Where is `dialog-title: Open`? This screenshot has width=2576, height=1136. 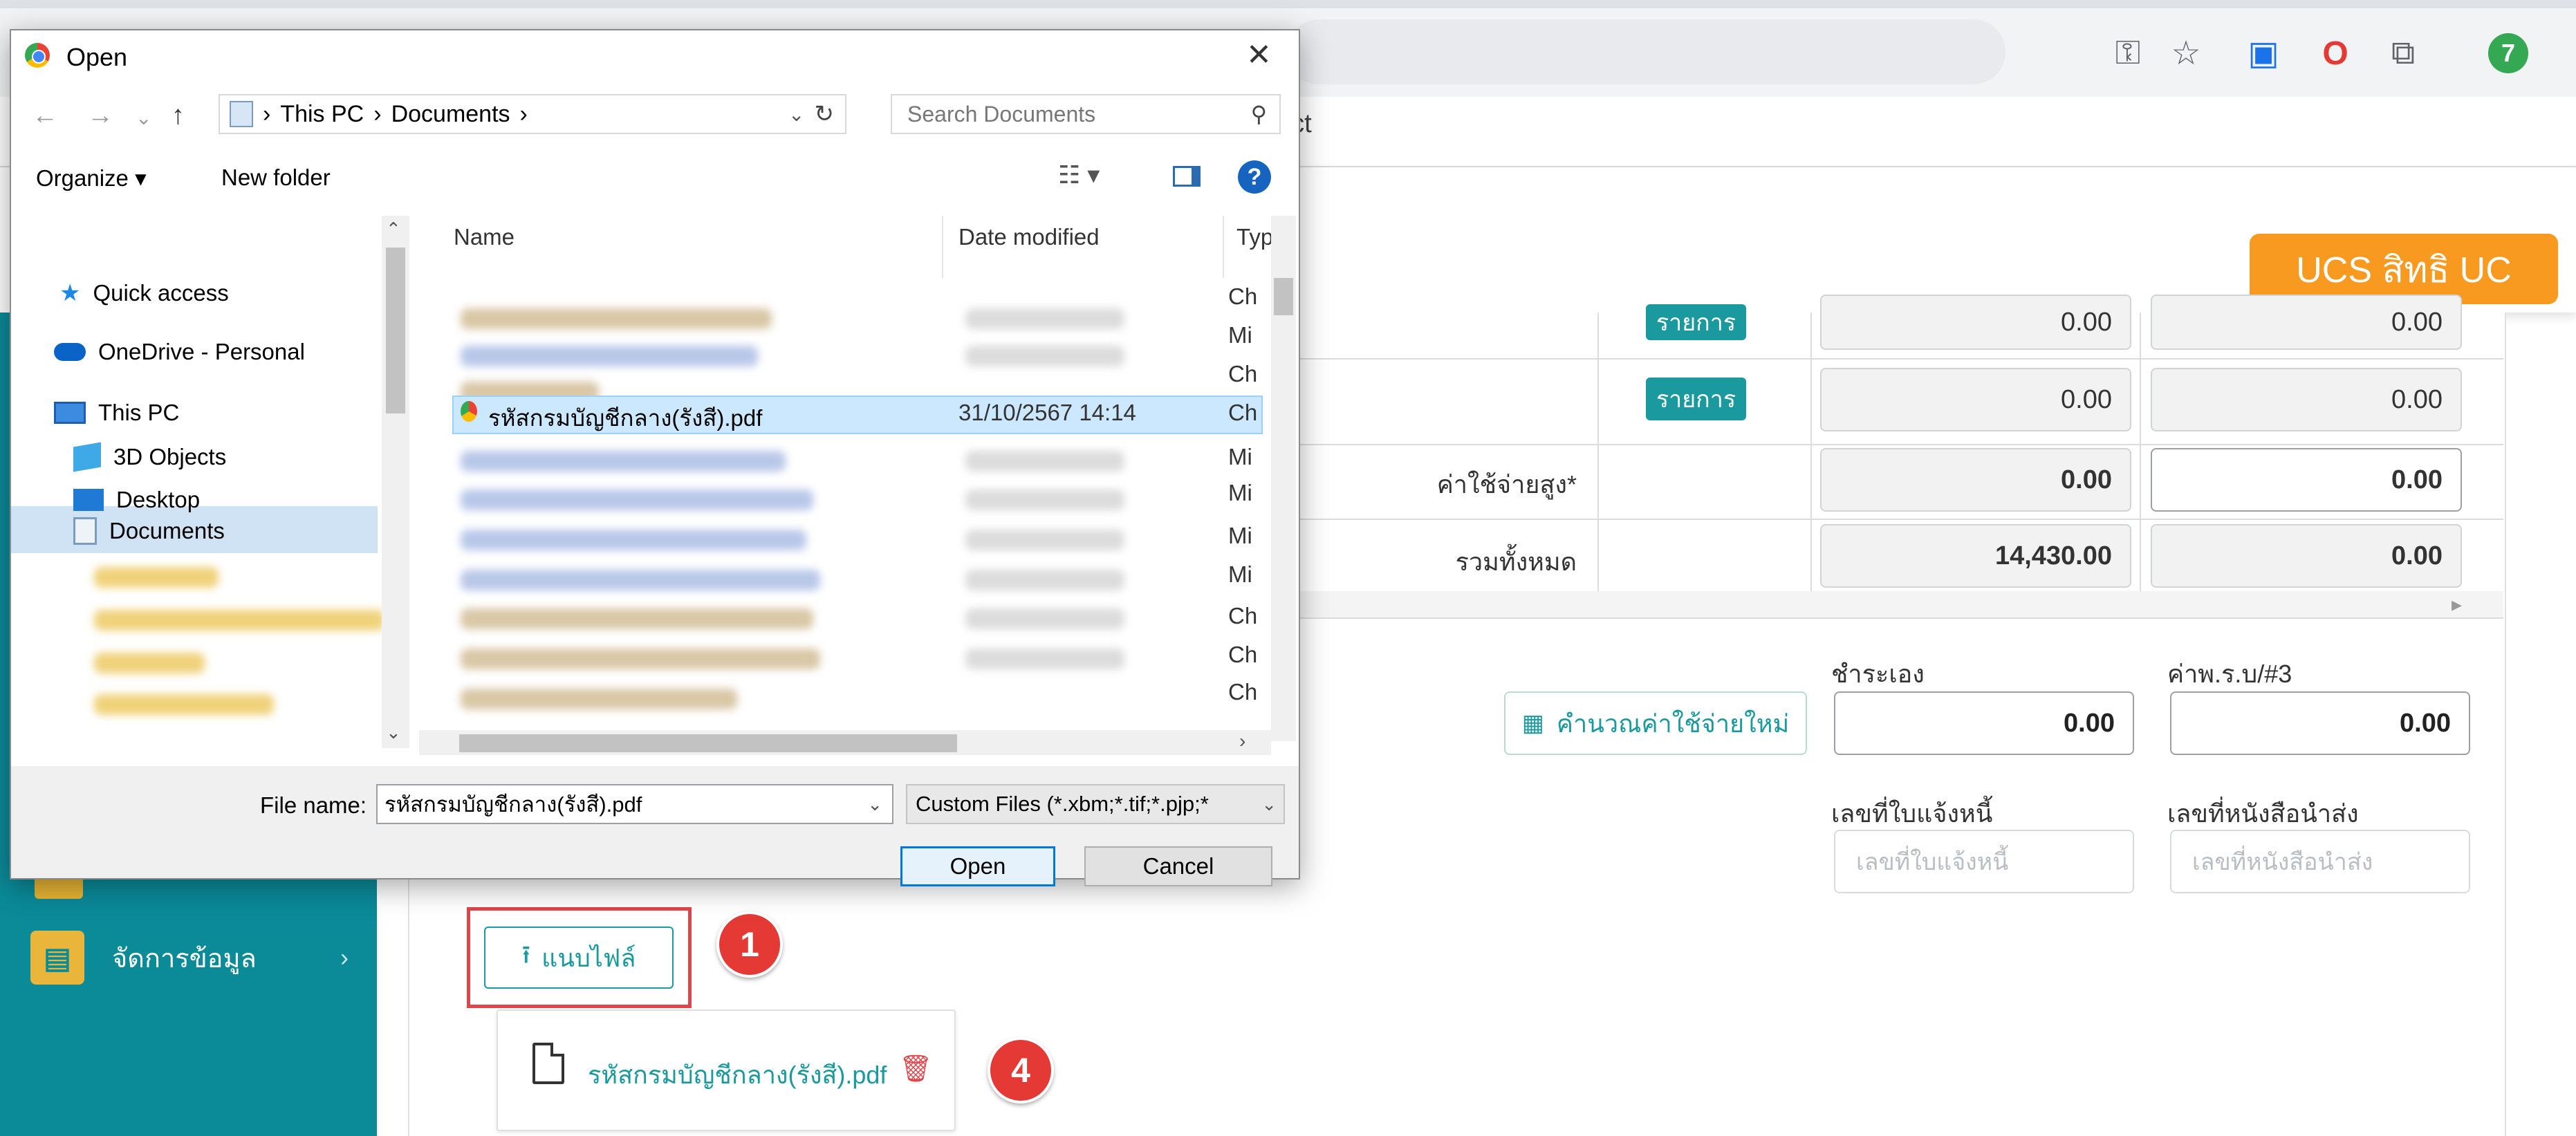 dialog-title: Open is located at coordinates (97, 57).